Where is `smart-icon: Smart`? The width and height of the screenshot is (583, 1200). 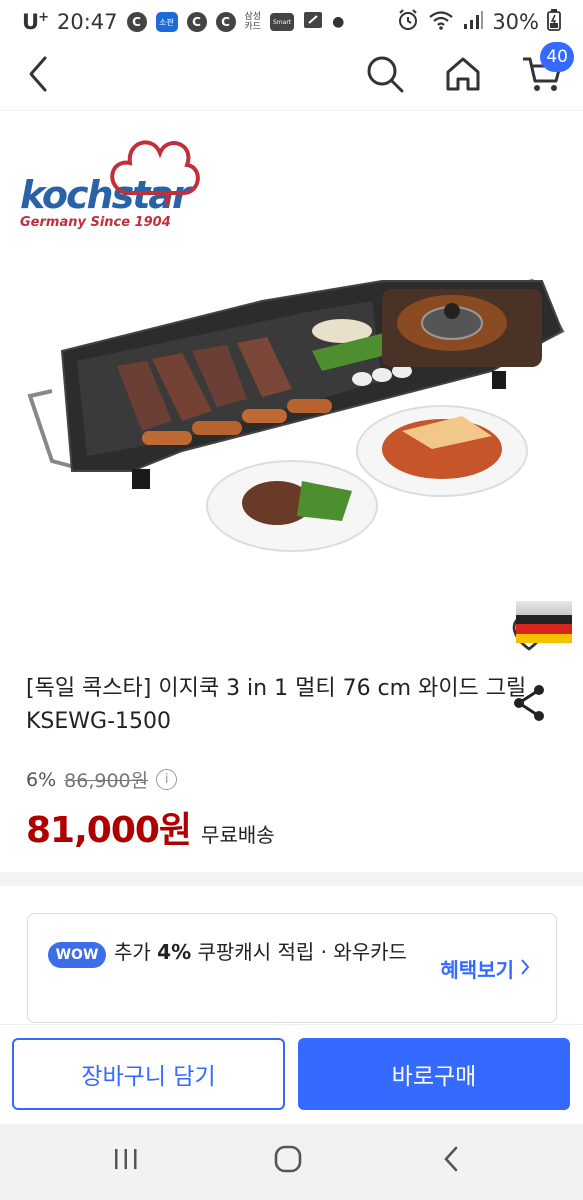 smart-icon: Smart is located at coordinates (282, 22).